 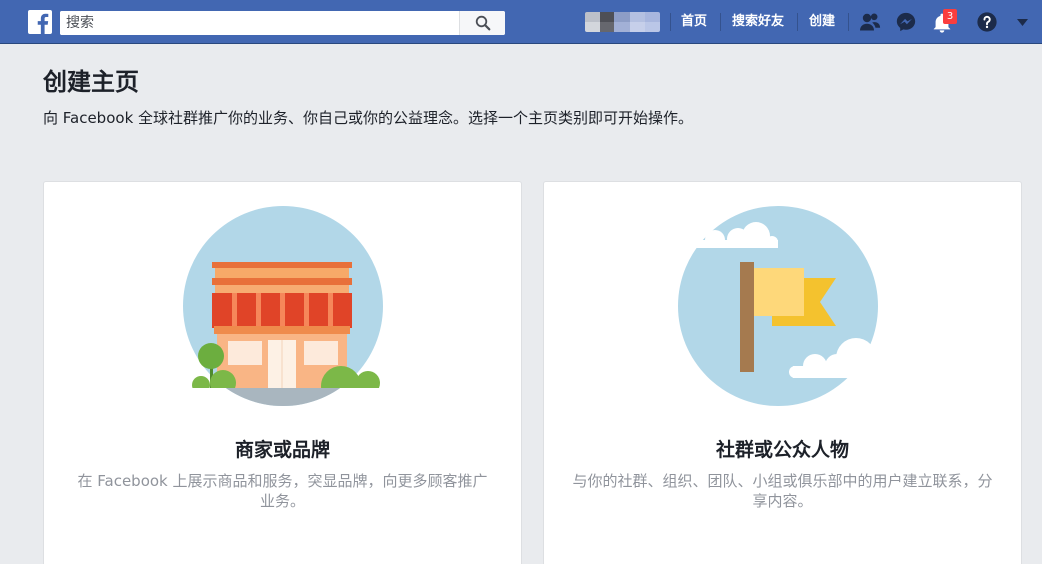 I want to click on store-awning, so click(x=282, y=313).